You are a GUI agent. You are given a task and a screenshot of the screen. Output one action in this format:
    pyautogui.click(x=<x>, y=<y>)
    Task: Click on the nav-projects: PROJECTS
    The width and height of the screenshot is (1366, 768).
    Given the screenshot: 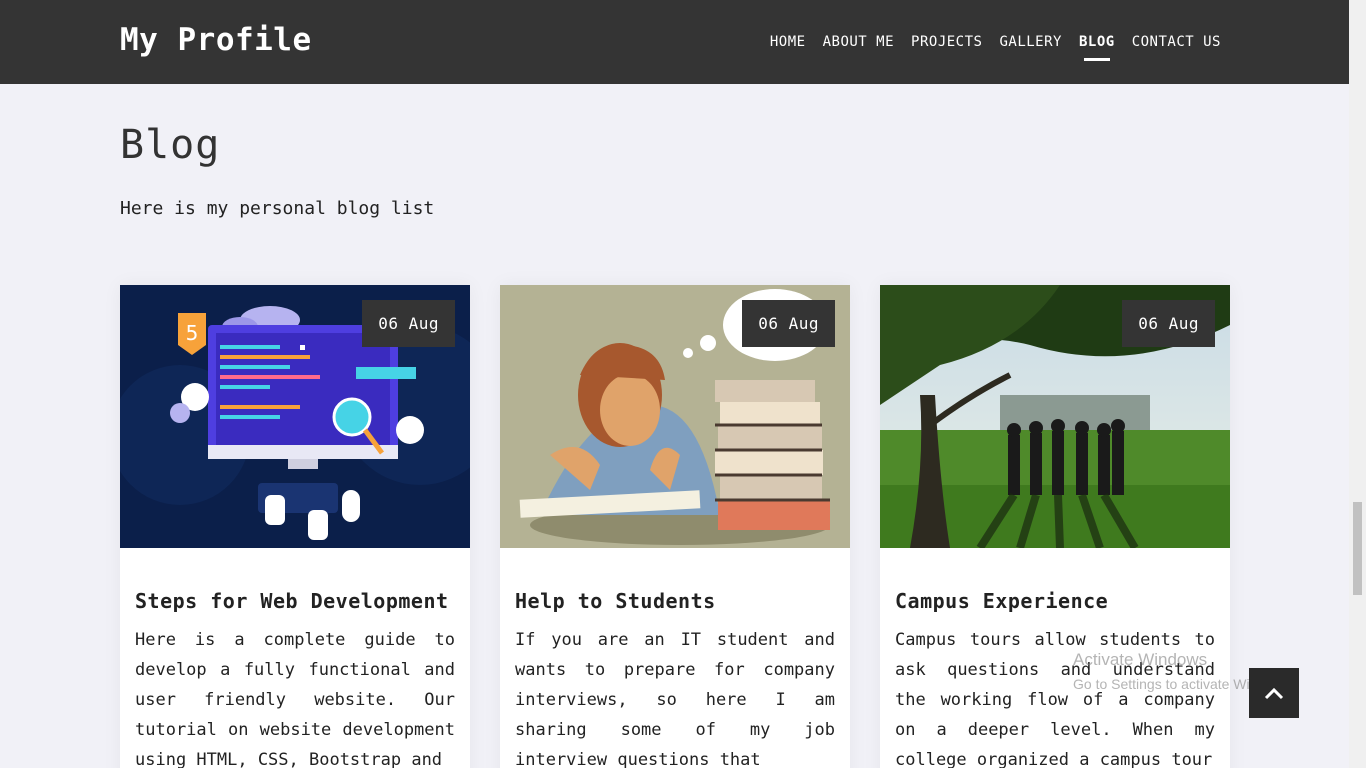 What is the action you would take?
    pyautogui.click(x=946, y=42)
    